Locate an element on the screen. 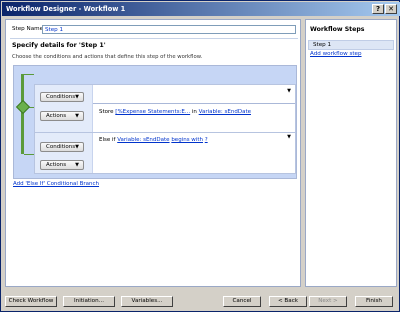 This screenshot has width=400, height=313. workflow-step-item: Step 1 is located at coordinates (351, 45).